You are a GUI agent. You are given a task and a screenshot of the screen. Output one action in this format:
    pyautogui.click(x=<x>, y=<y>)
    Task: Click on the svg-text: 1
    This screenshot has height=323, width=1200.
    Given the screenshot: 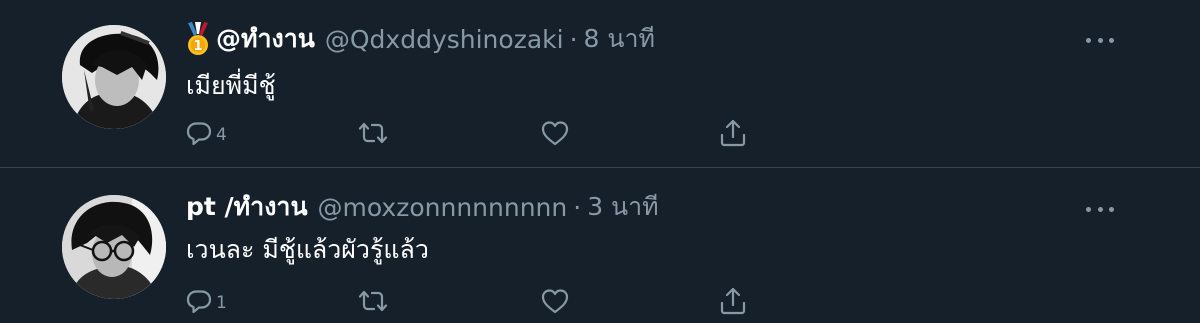 What is the action you would take?
    pyautogui.click(x=197, y=46)
    